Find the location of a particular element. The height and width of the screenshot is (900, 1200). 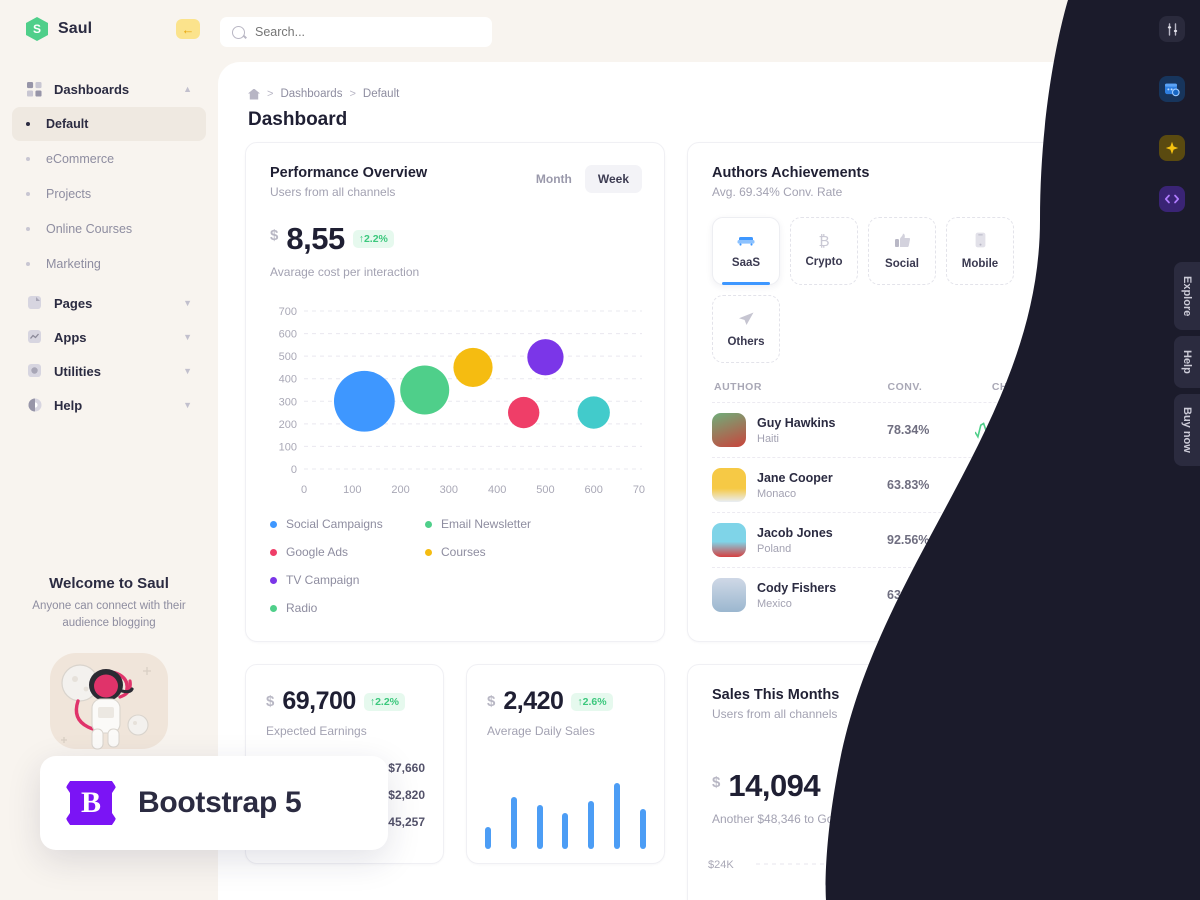

search-icon is located at coordinates (238, 32).